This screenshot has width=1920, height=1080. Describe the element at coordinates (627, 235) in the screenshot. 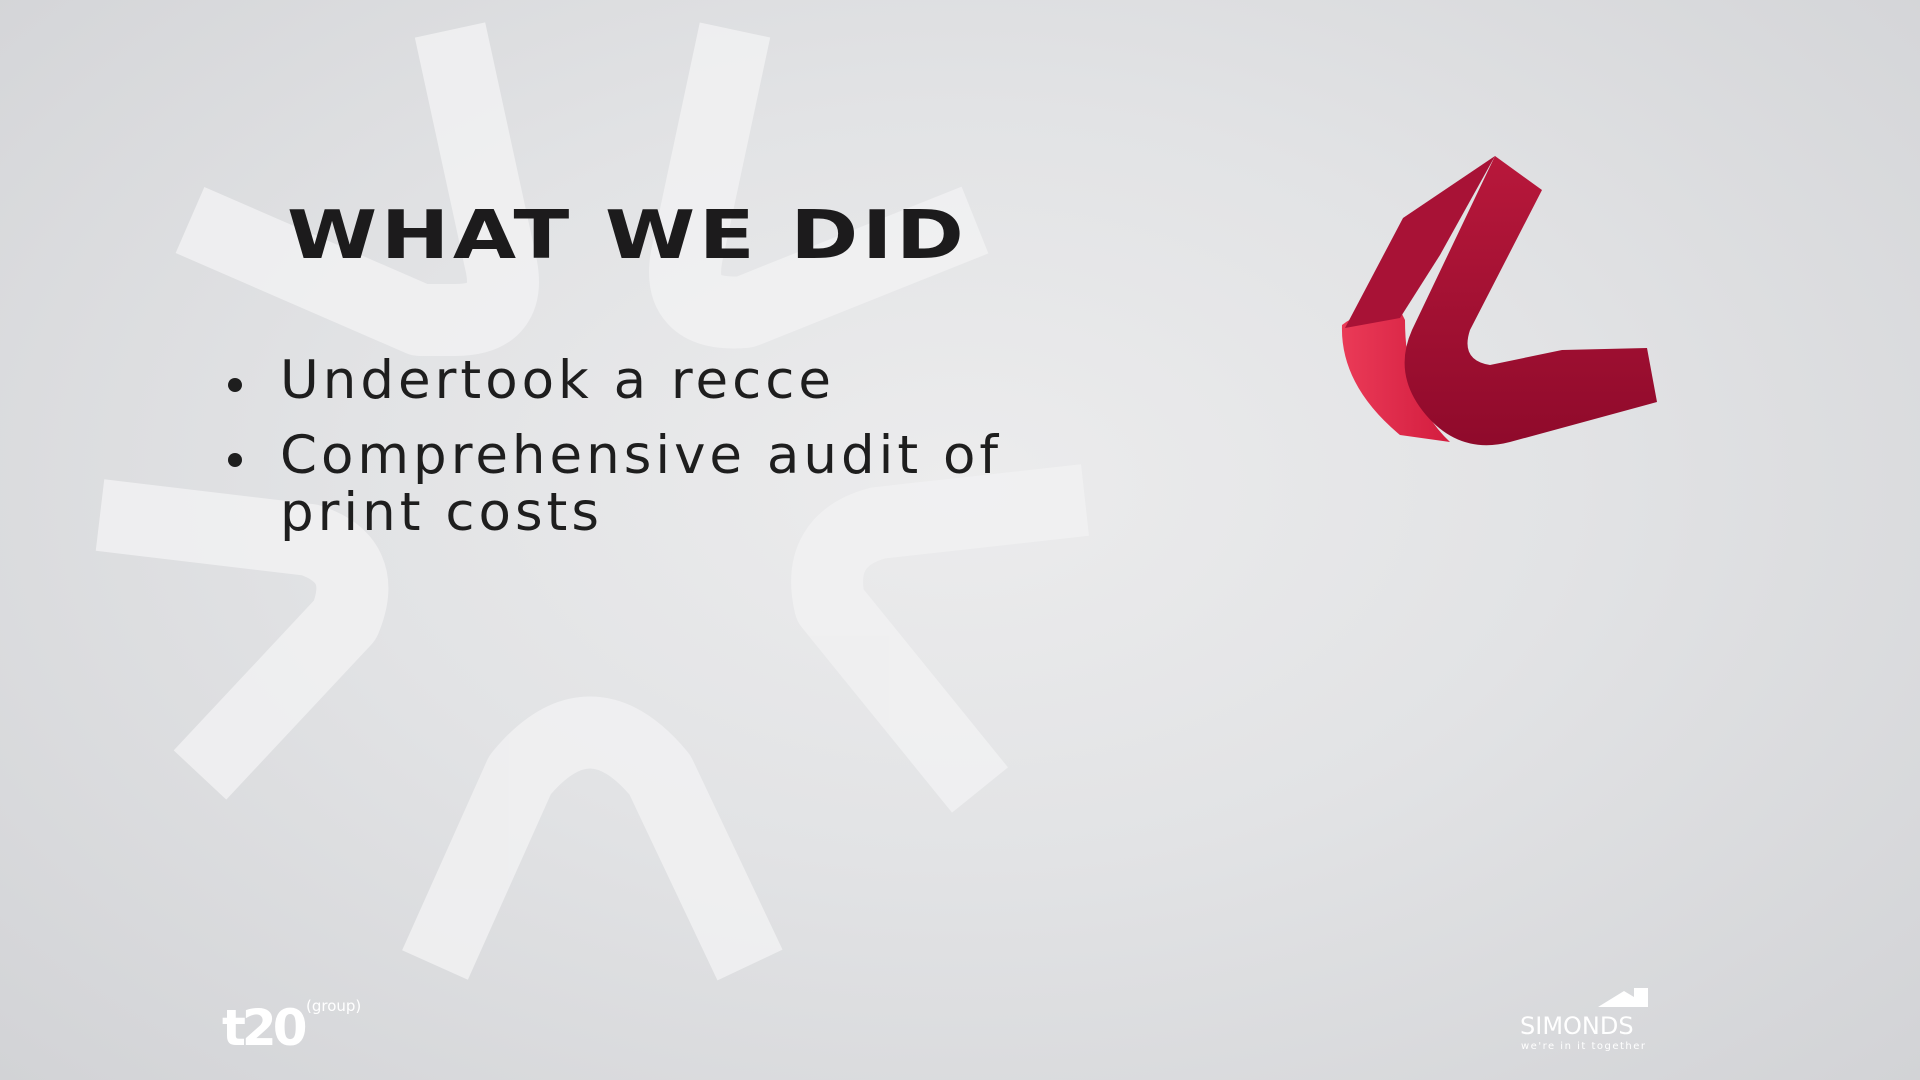

I see `slide-title: WHAT WE DID` at that location.